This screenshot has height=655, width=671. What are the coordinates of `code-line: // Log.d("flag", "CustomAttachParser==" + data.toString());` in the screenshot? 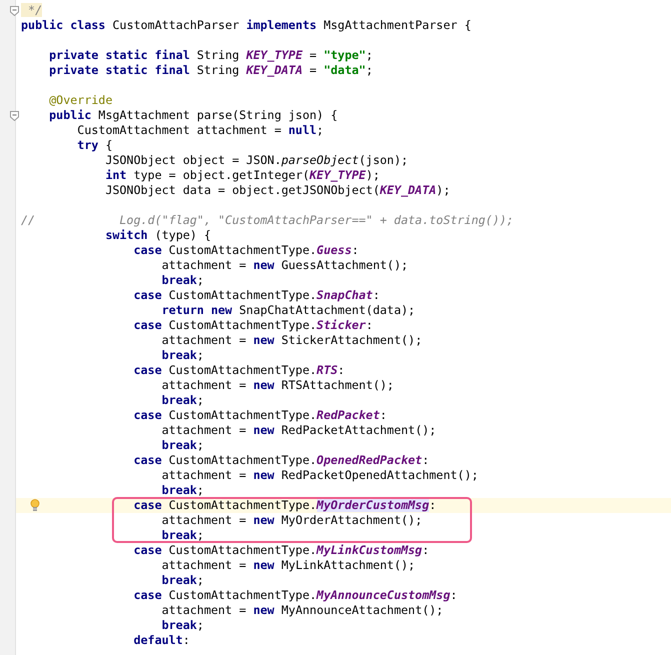 It's located at (267, 220).